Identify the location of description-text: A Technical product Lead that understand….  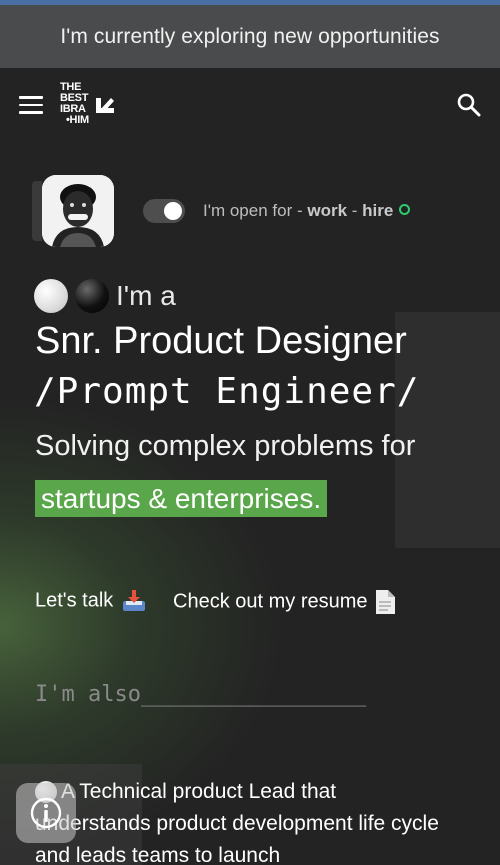
(237, 822).